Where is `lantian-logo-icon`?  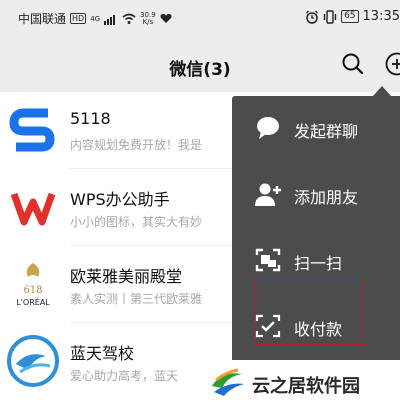 lantian-logo-icon is located at coordinates (33, 361).